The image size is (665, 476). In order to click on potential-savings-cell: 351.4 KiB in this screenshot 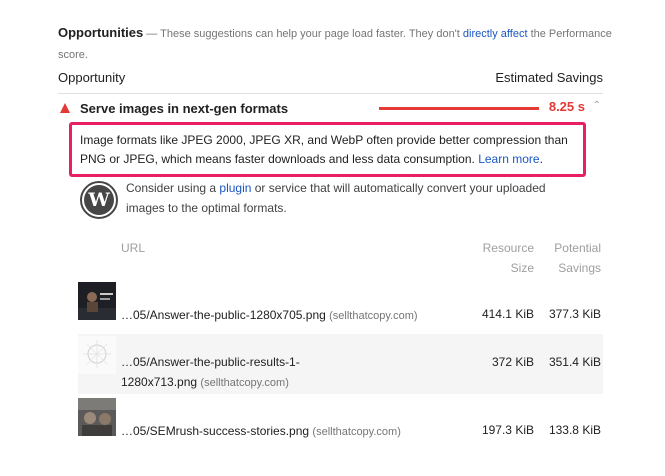, I will do `click(574, 362)`.